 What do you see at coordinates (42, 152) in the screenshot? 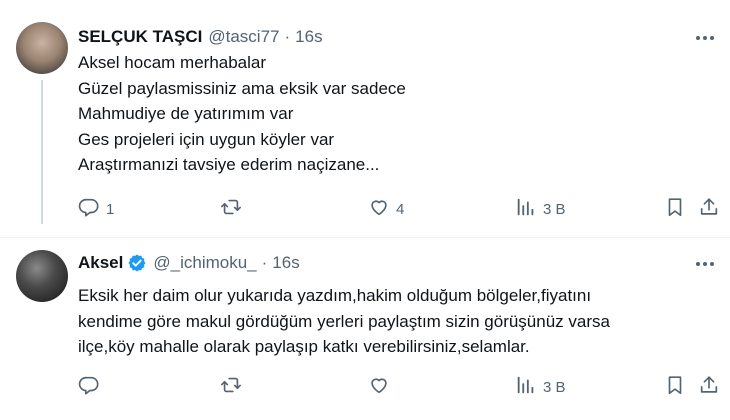
I see `thread-line` at bounding box center [42, 152].